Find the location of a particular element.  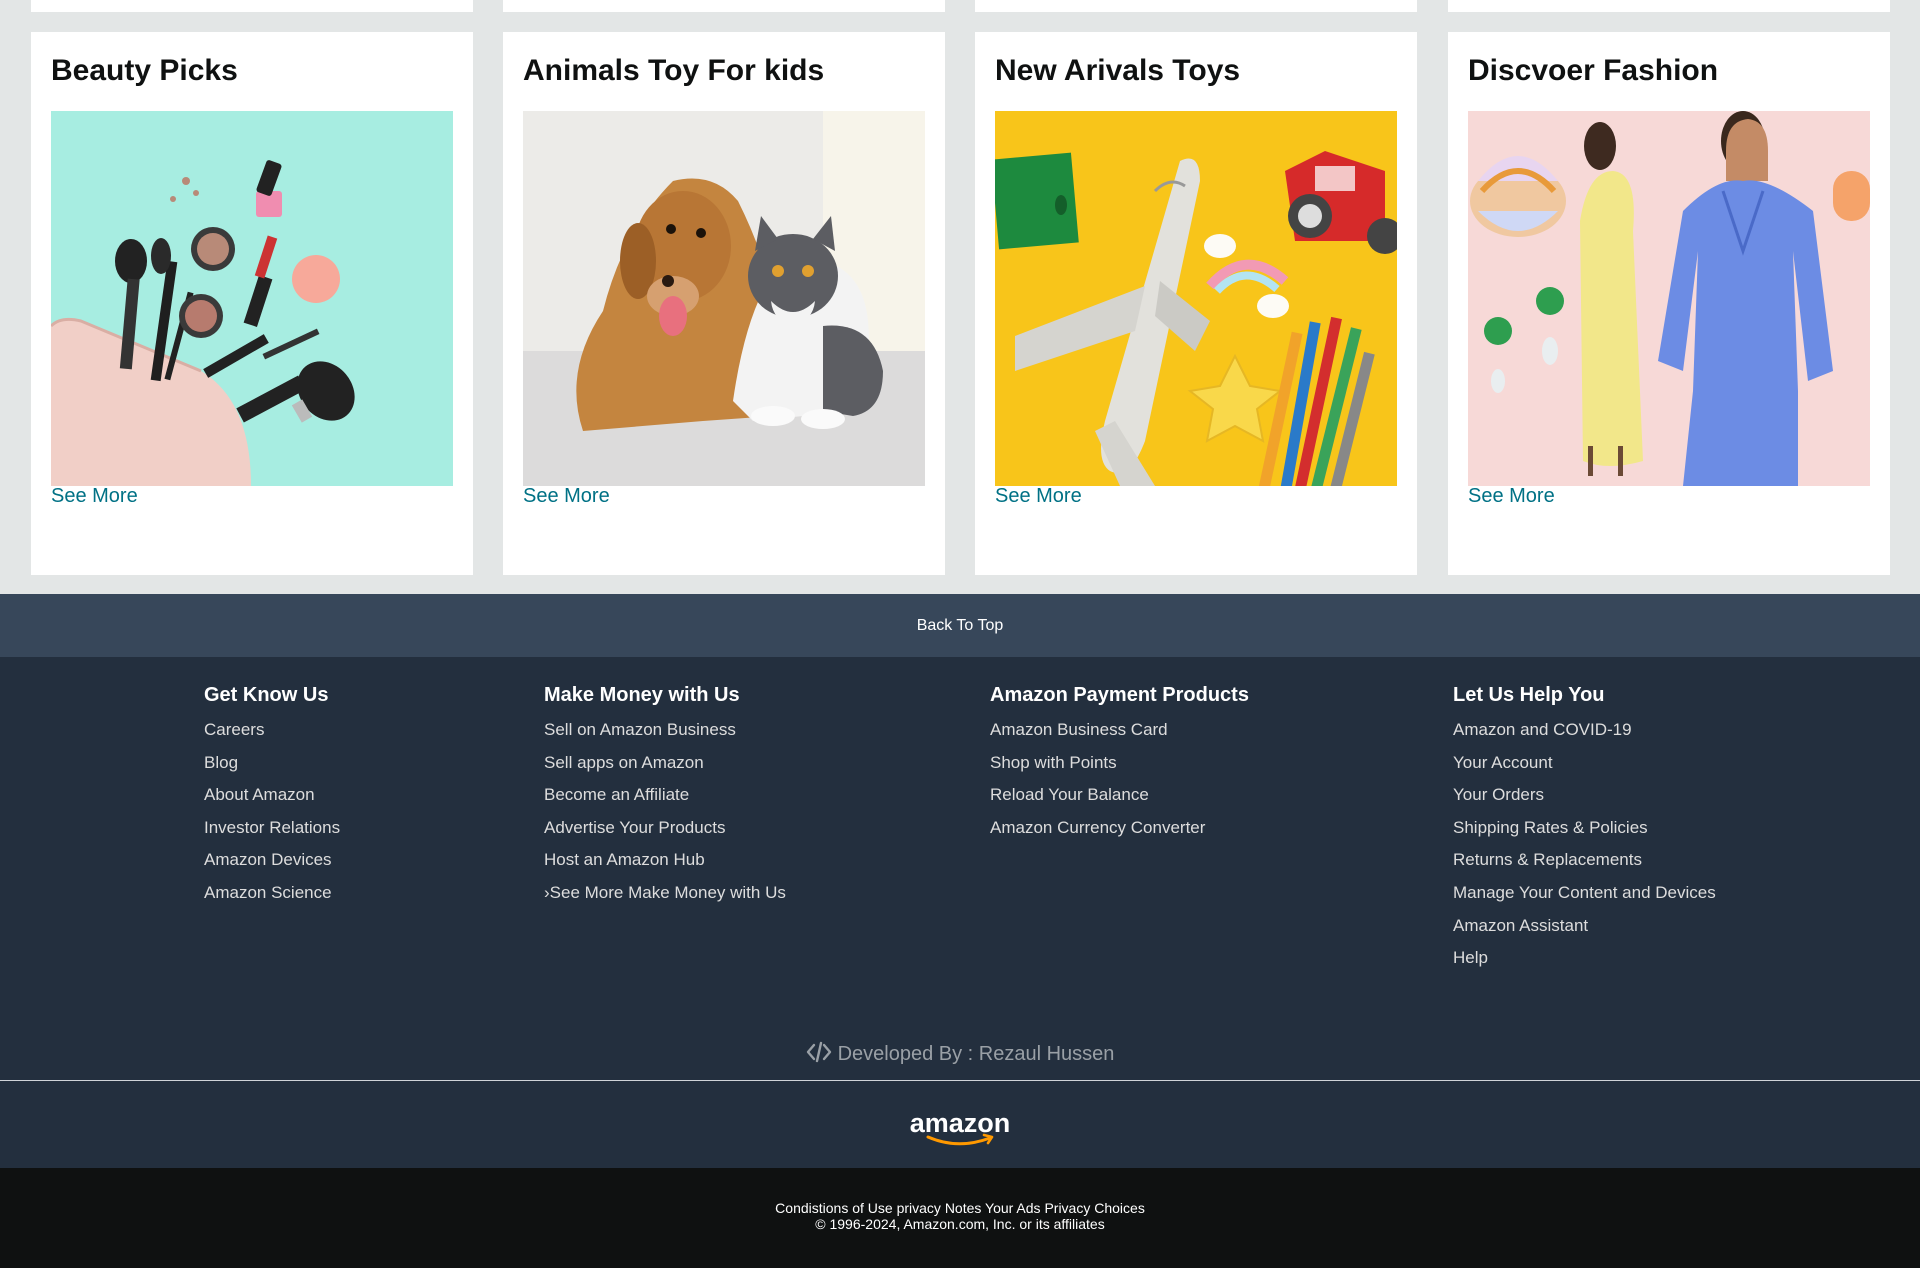

footer-link: ›See More Make Money with Us is located at coordinates (665, 893).